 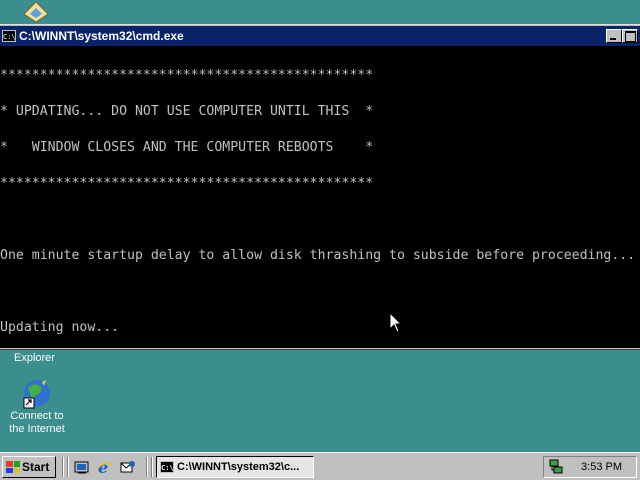 What do you see at coordinates (630, 36) in the screenshot?
I see `maximize-button` at bounding box center [630, 36].